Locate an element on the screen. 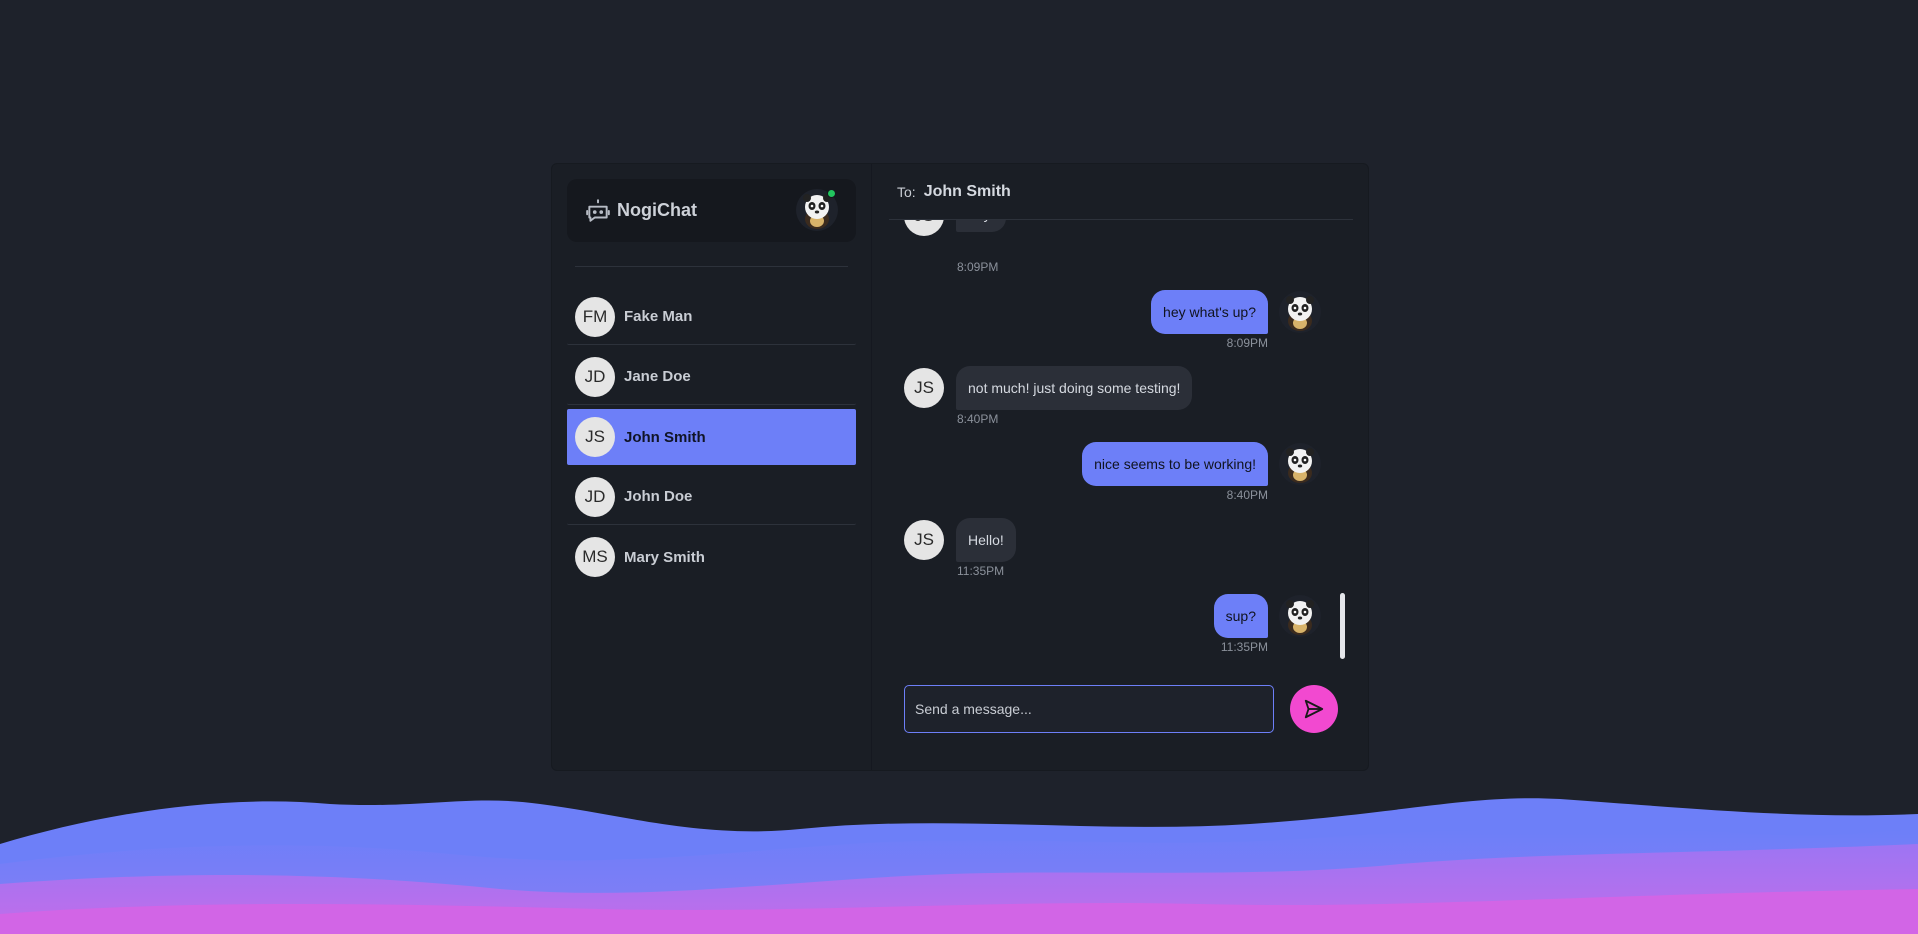 This screenshot has width=1918, height=934. message-incoming: JS hey! is located at coordinates (955, 228).